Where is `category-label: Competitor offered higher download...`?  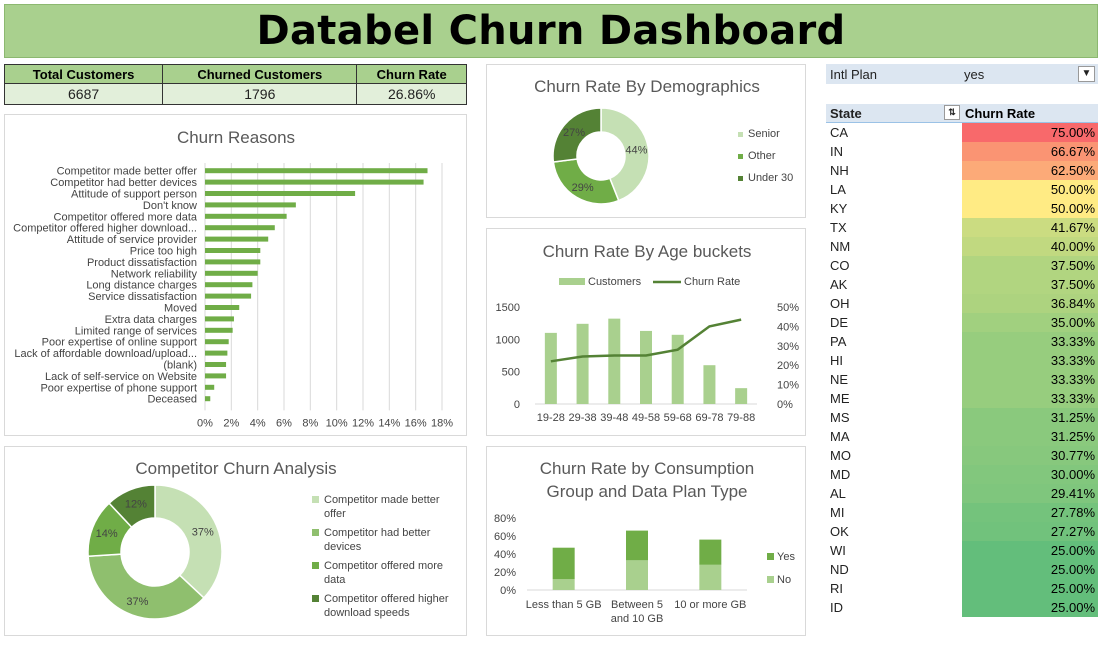 category-label: Competitor offered higher download... is located at coordinates (105, 229).